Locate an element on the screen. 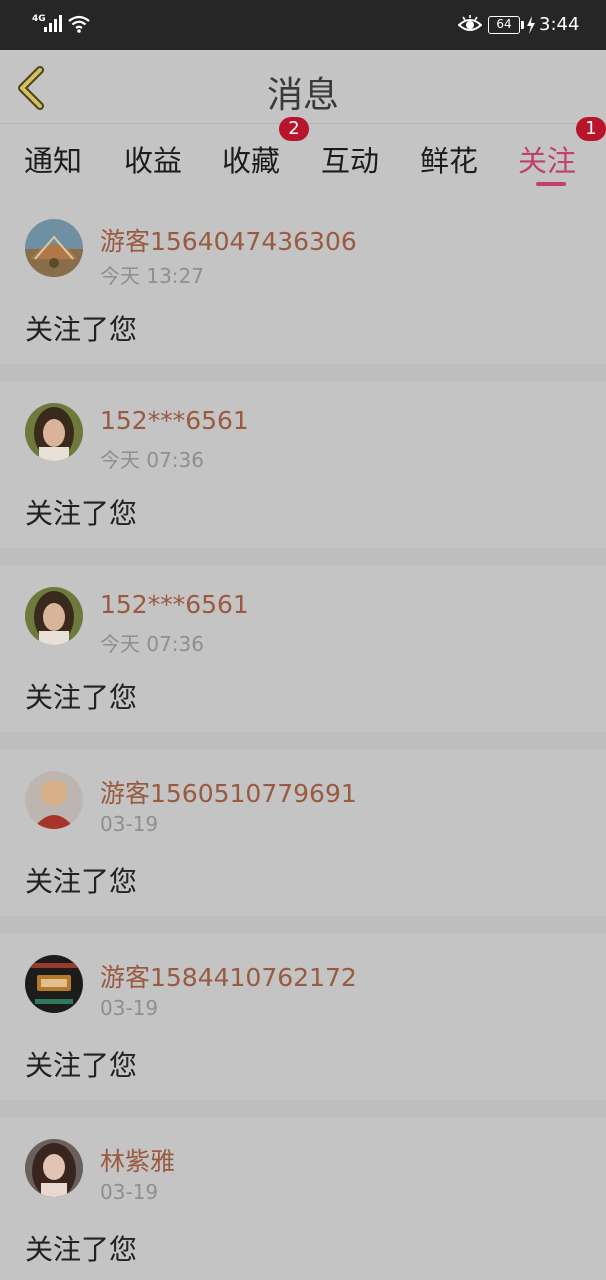 The image size is (606, 1280). tab-interactions: 互动 is located at coordinates (350, 159).